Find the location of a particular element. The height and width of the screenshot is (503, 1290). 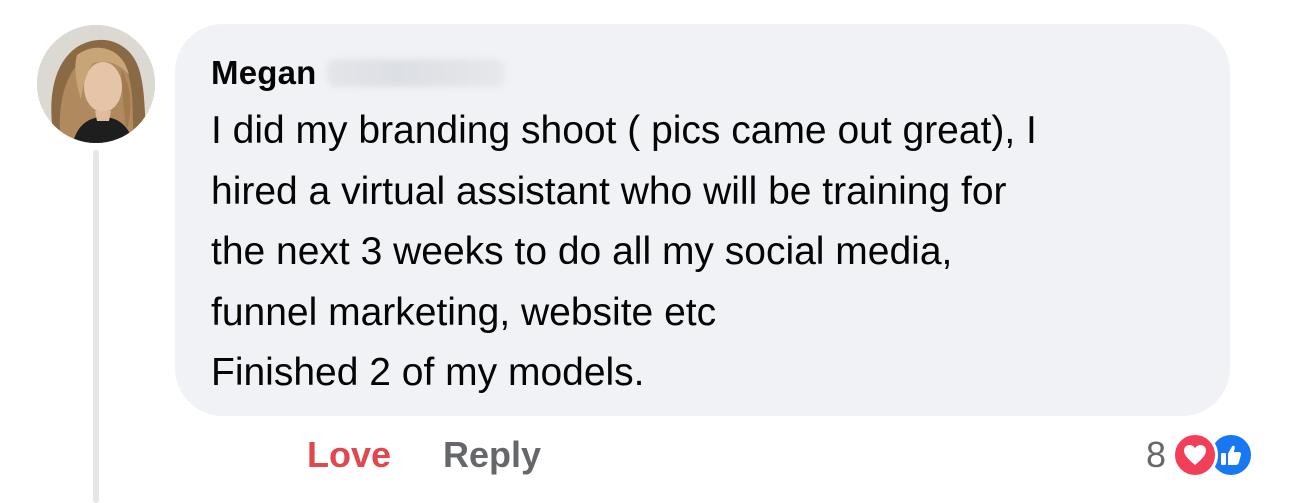

love-reaction-button: Love is located at coordinates (349, 455).